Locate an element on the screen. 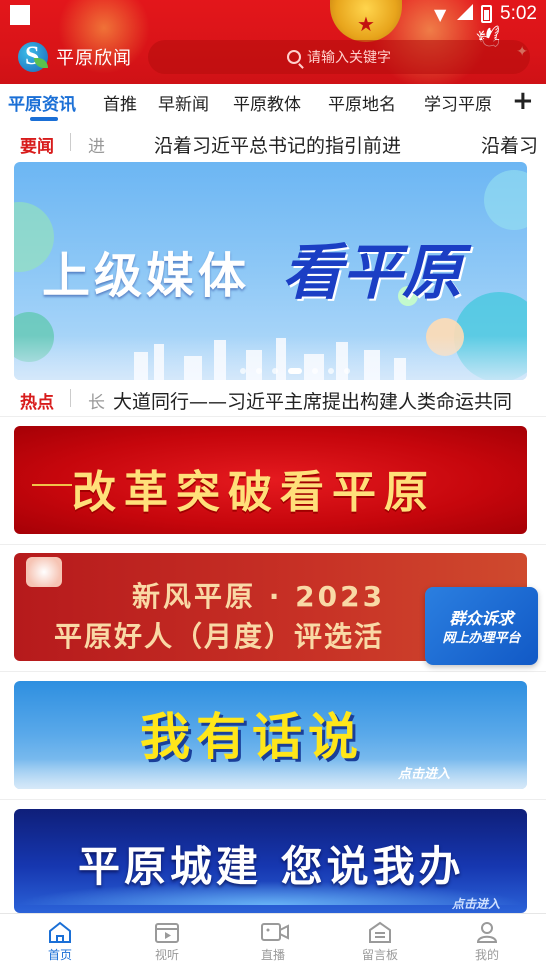 The width and height of the screenshot is (546, 968). category-tabs: 平原资讯 首推 早新闻 平原教体 平原地名 学习平原 + is located at coordinates (273, 103).